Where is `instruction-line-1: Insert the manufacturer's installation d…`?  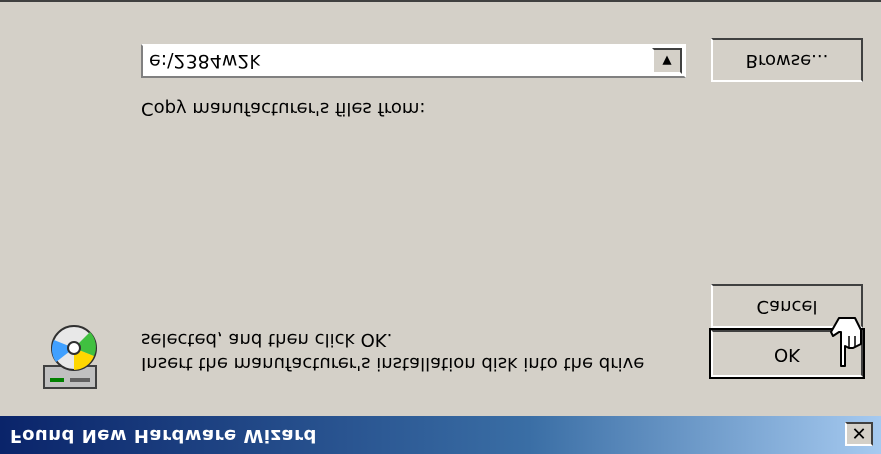 instruction-line-1: Insert the manufacturer's installation d… is located at coordinates (393, 363).